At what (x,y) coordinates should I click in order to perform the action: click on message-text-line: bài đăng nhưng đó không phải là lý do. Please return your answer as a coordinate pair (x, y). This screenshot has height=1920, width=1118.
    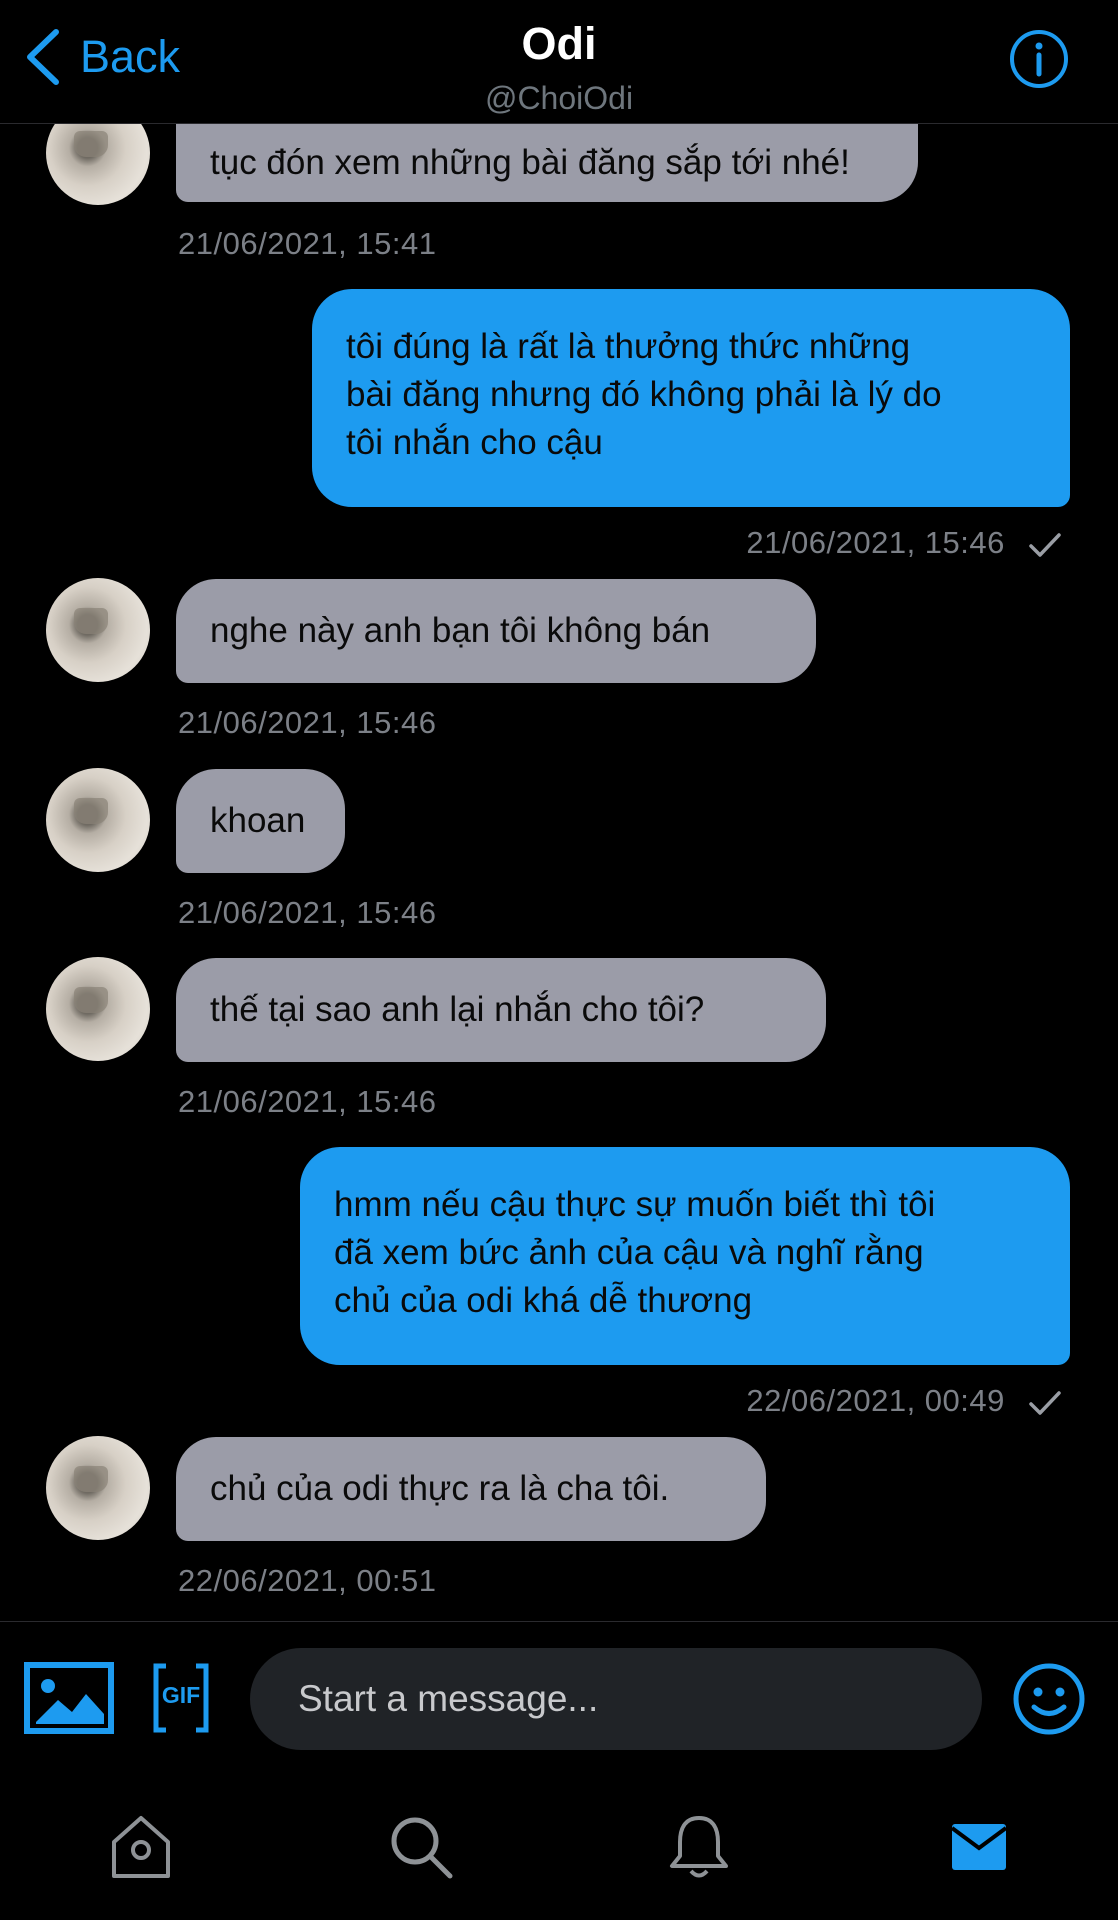
    Looking at the image, I should click on (644, 394).